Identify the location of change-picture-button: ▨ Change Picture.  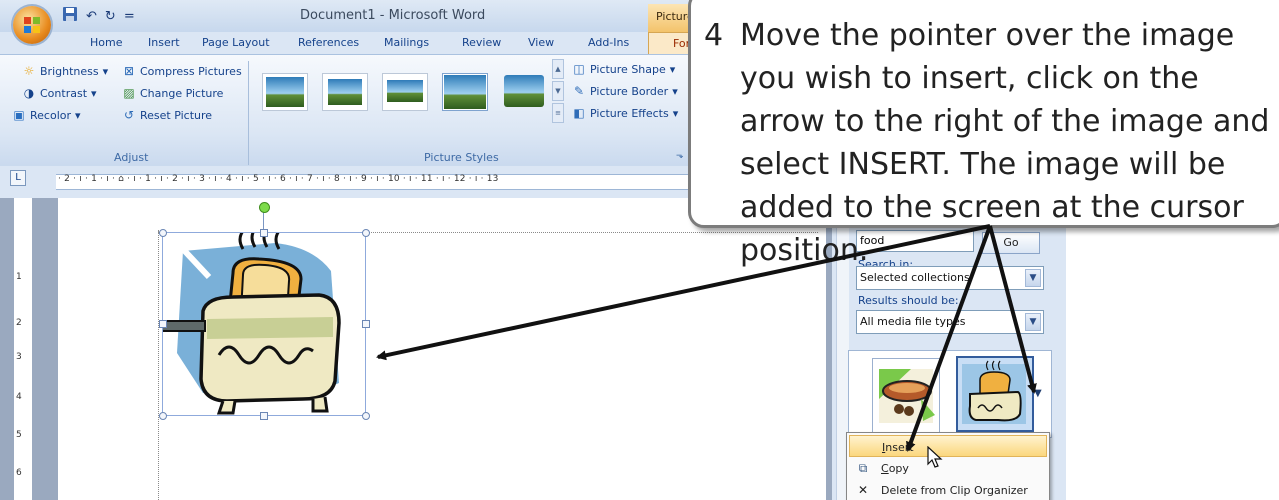
(173, 93).